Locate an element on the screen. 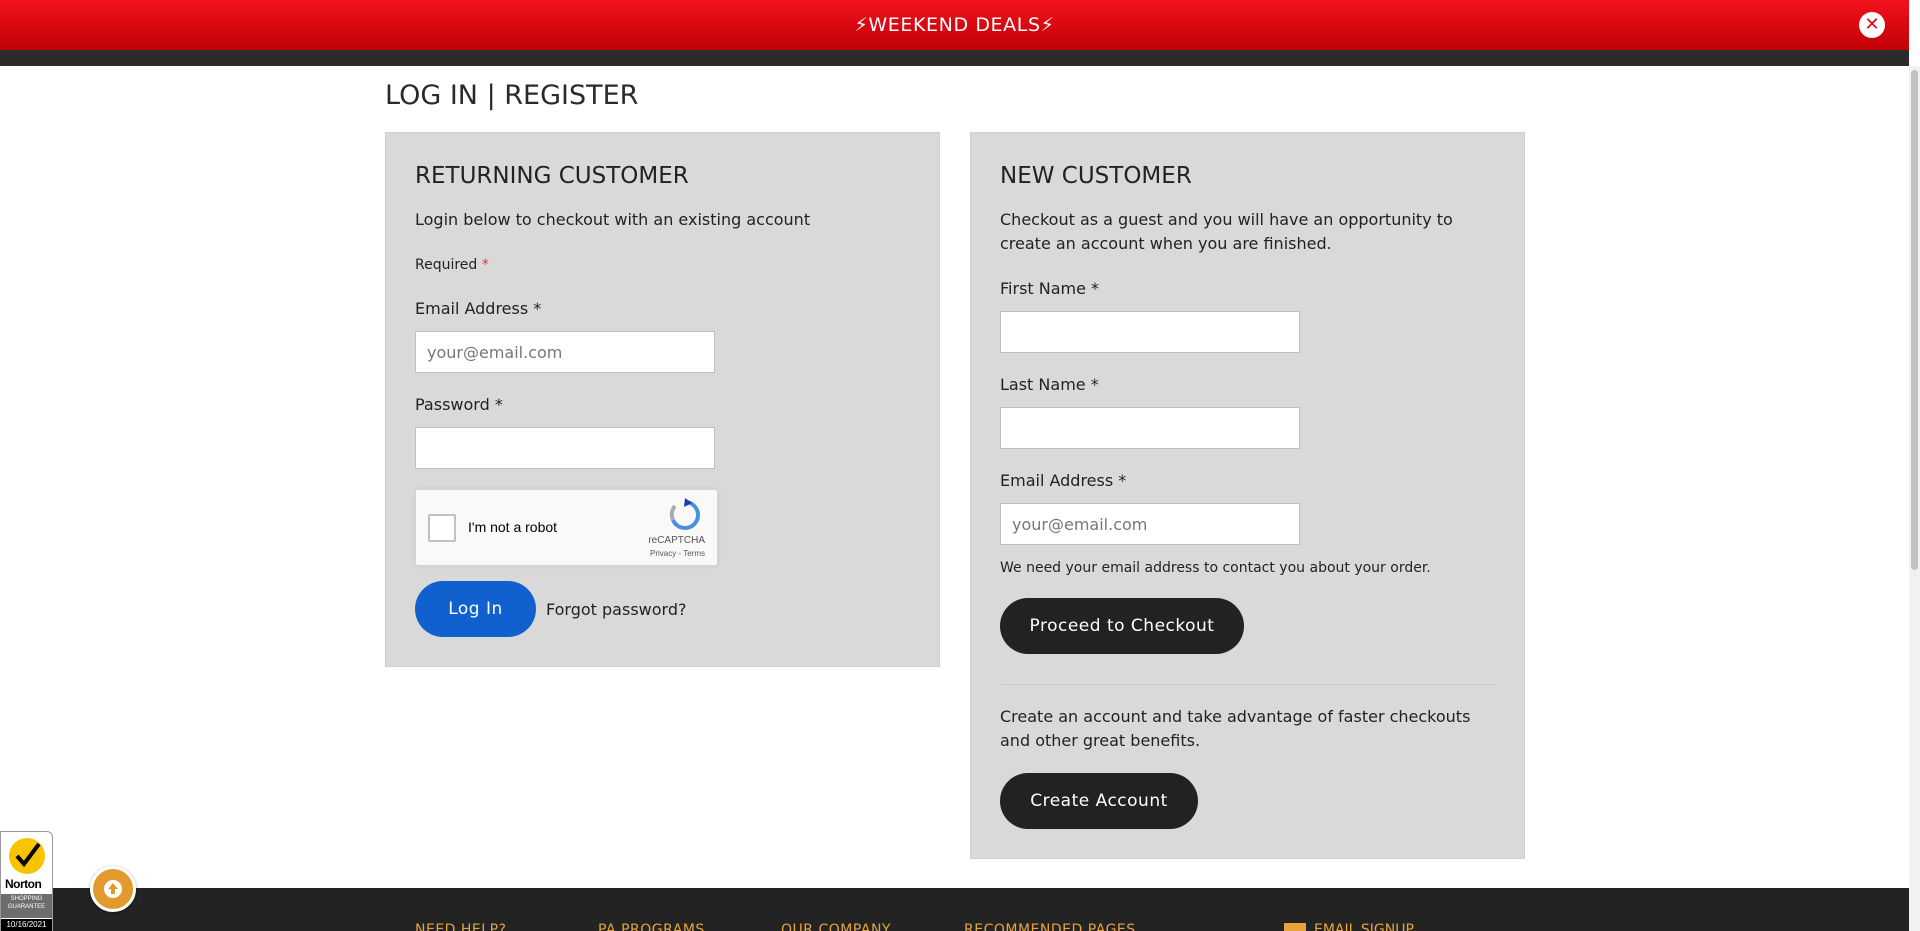  email-signup-link: EMAIL SIGNUP is located at coordinates (1364, 926).